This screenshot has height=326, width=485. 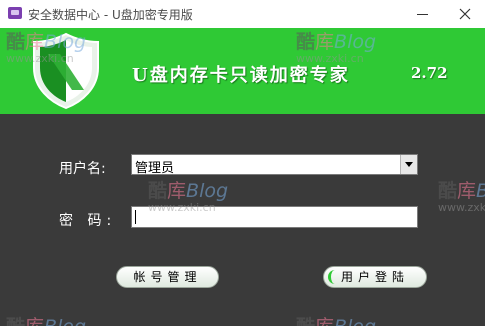 What do you see at coordinates (15, 13) in the screenshot?
I see `app-icon` at bounding box center [15, 13].